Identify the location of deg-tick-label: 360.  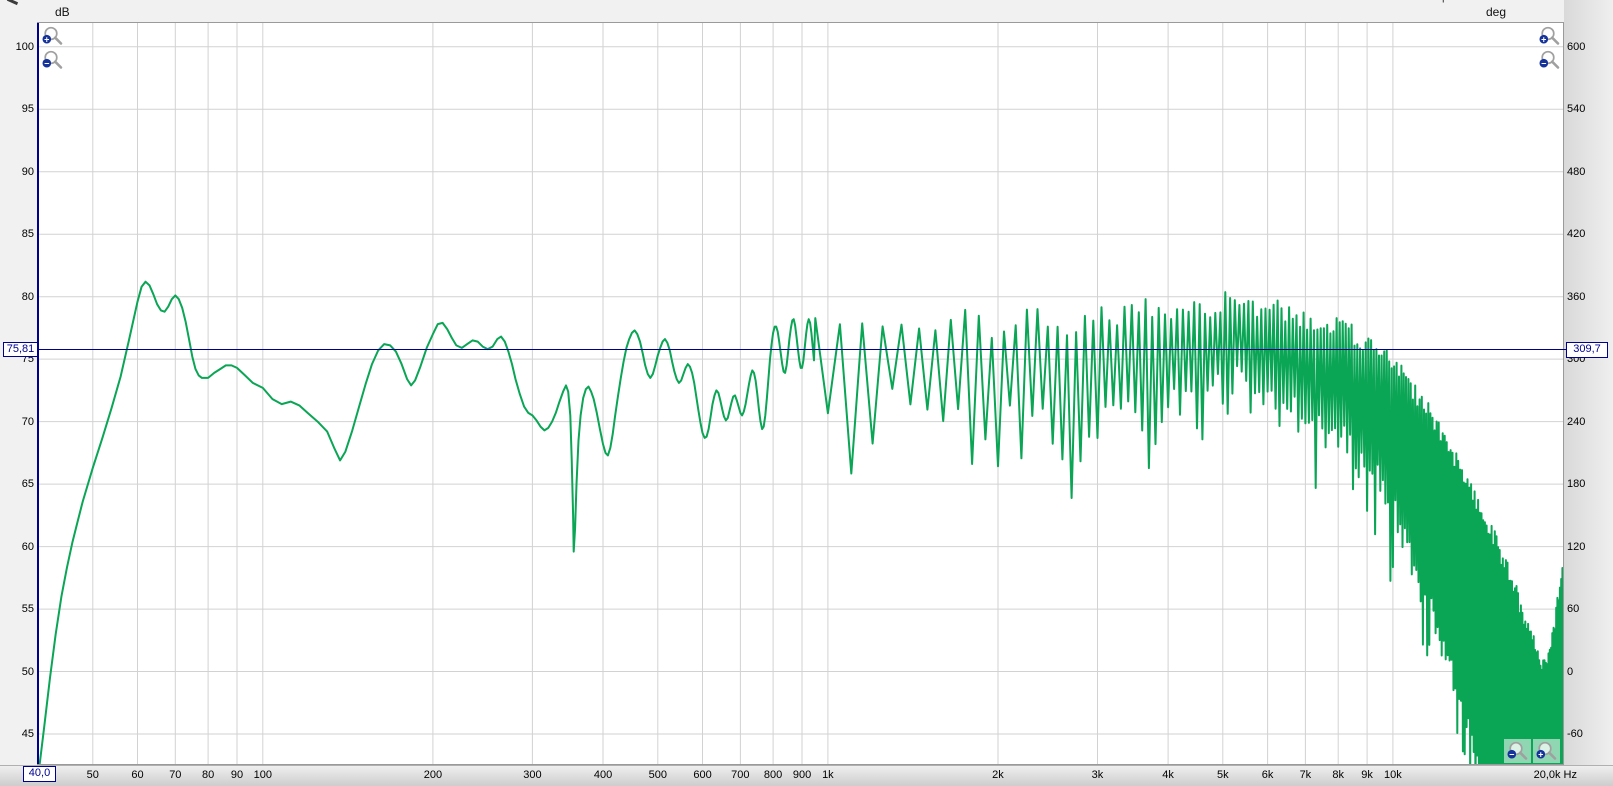
(1576, 296).